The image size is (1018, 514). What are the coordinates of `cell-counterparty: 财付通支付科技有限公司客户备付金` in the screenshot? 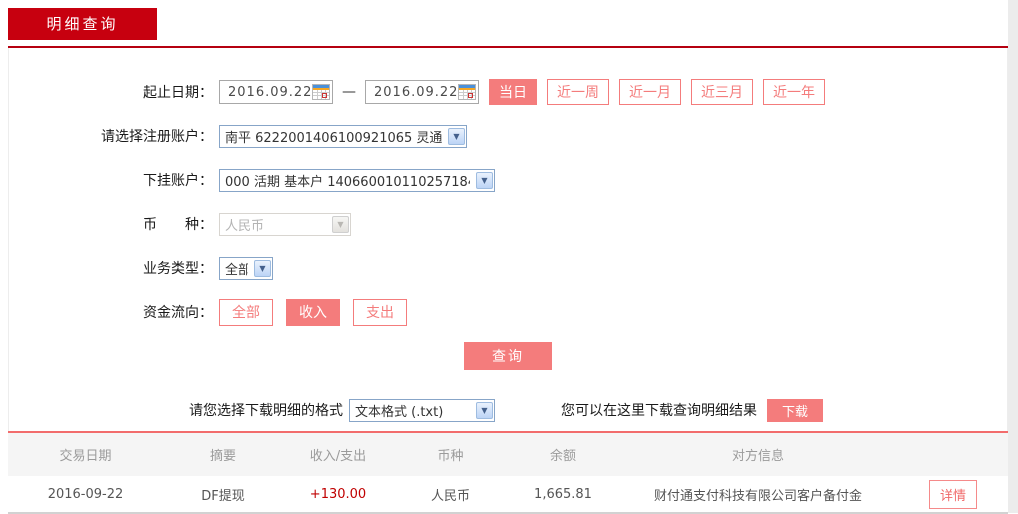 It's located at (757, 496).